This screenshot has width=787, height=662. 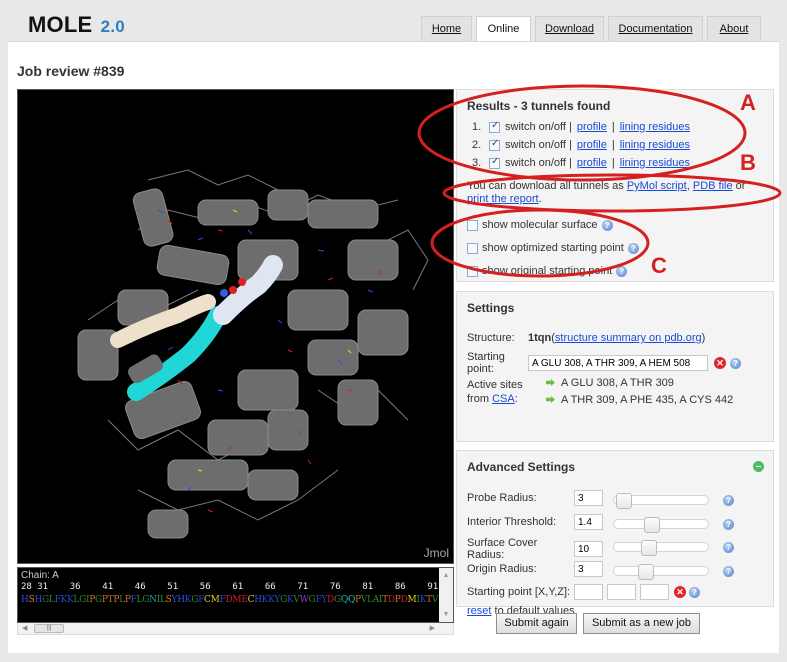 I want to click on probe-radius-input, so click(x=588, y=498).